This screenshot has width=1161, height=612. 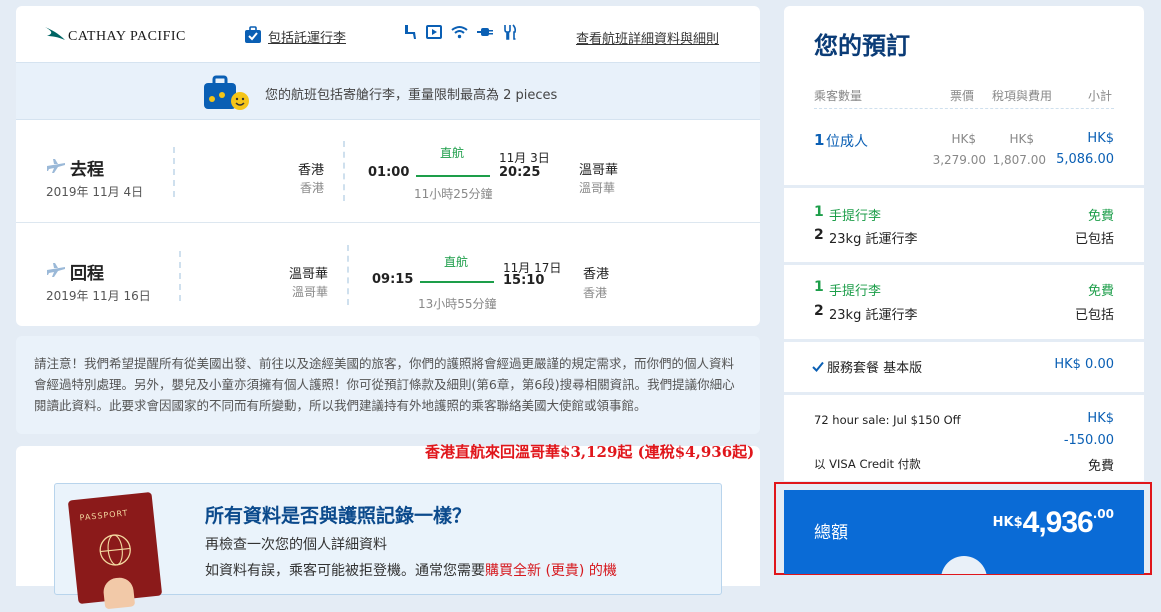 I want to click on adult-subtotal-currency: HK$, so click(x=1100, y=138).